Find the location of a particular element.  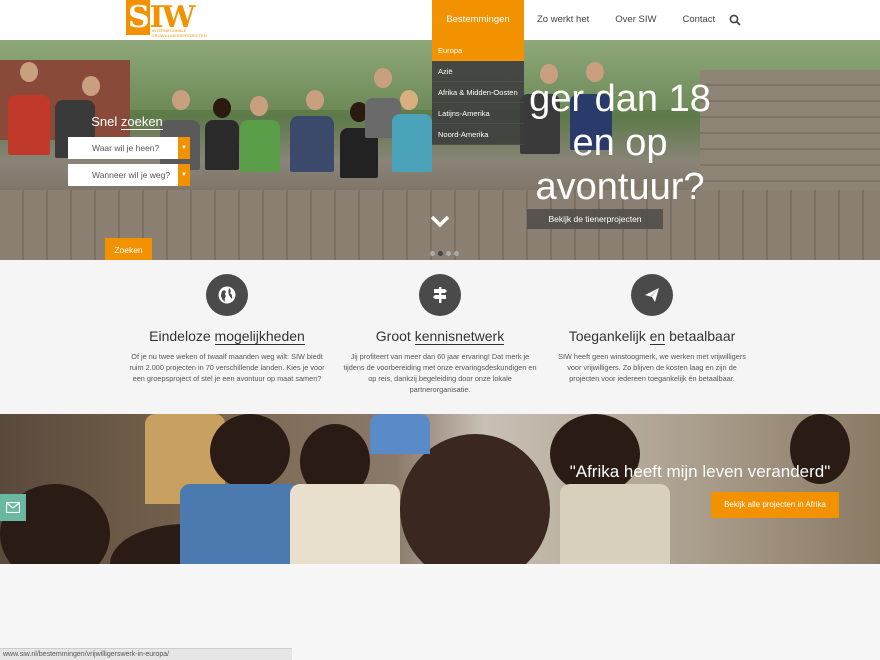

signpost-icon is located at coordinates (440, 295).